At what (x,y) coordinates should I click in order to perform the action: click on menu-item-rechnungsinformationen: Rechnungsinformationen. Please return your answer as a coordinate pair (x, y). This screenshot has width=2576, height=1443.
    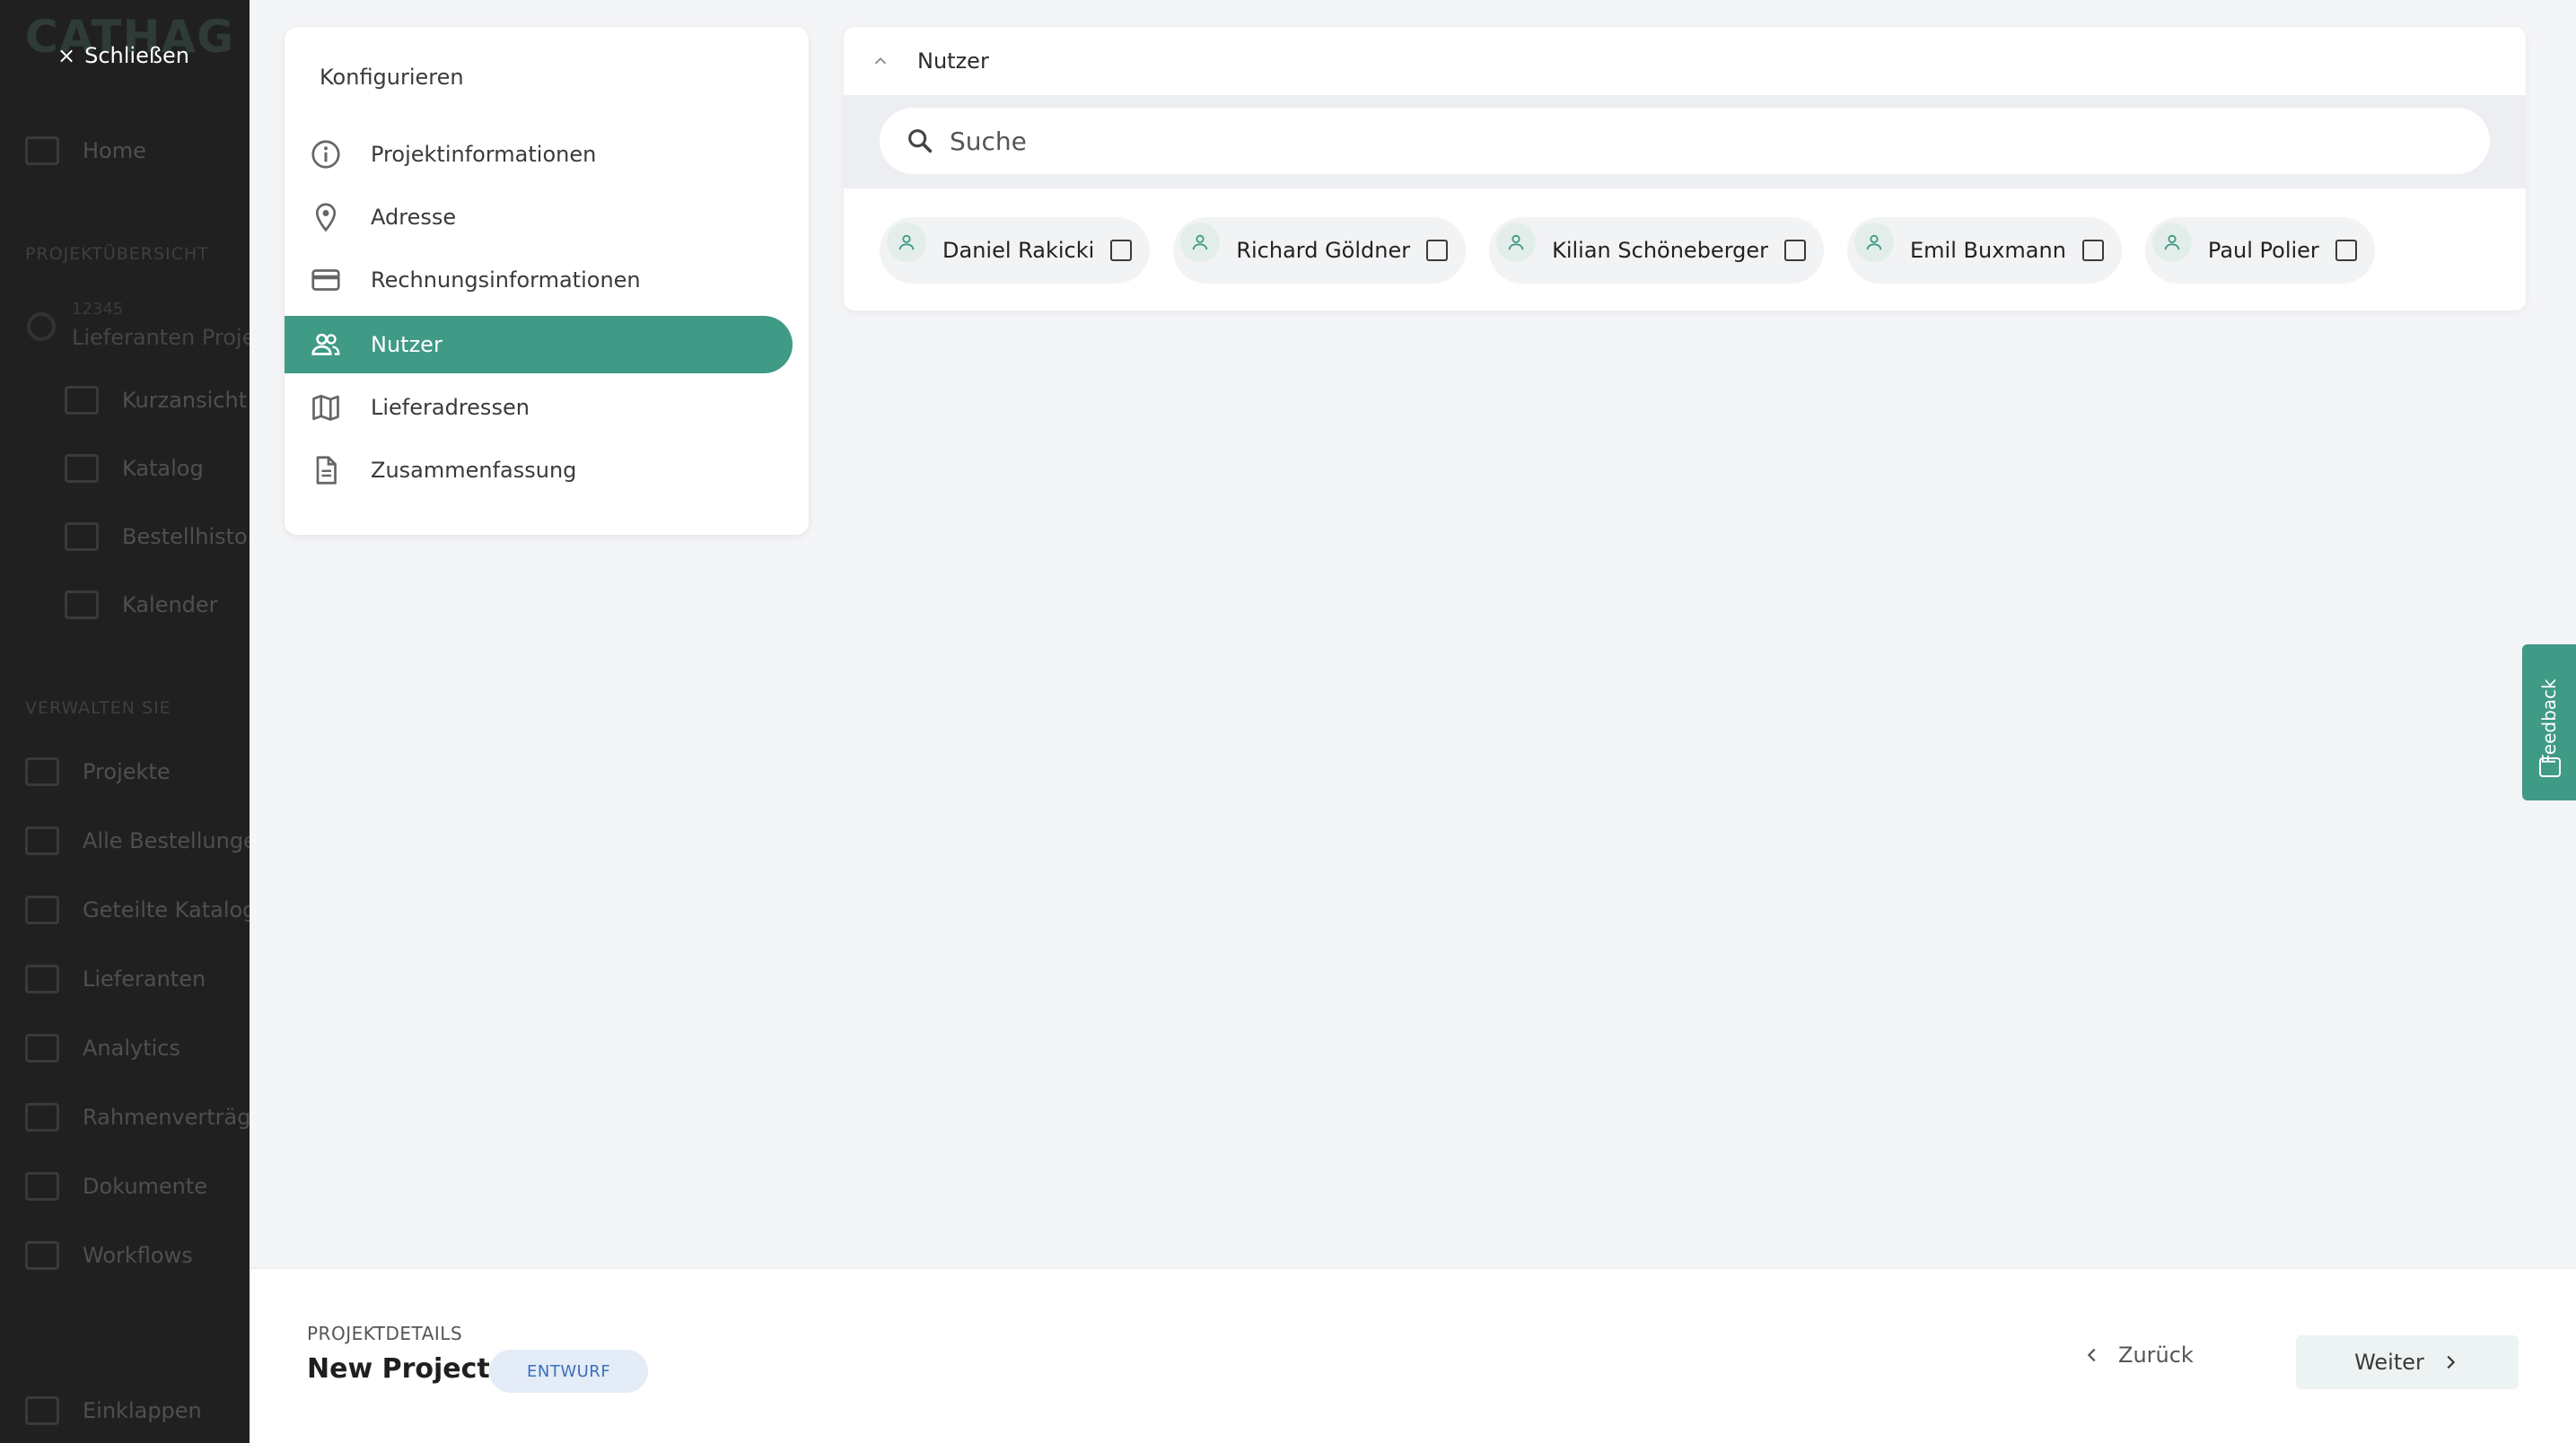
    Looking at the image, I should click on (539, 280).